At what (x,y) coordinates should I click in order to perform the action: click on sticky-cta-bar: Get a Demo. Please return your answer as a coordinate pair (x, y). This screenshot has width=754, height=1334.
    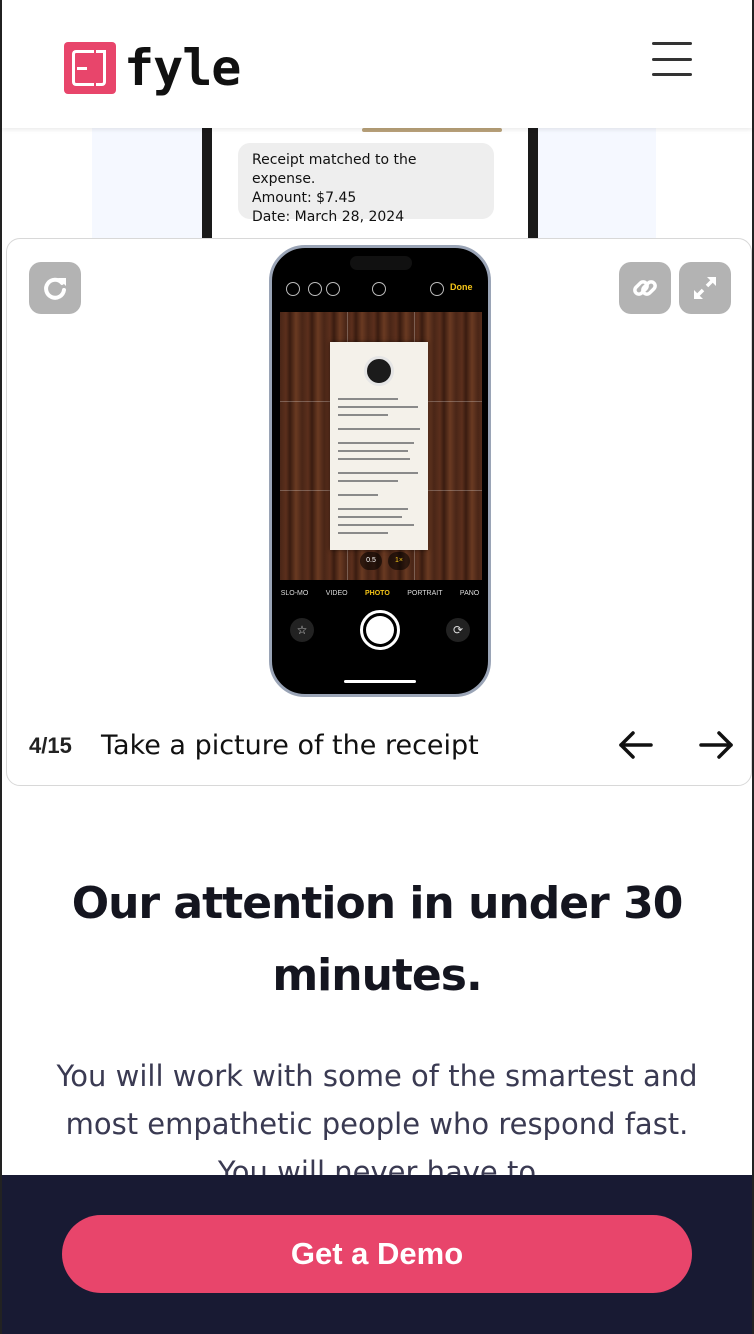
    Looking at the image, I should click on (377, 1254).